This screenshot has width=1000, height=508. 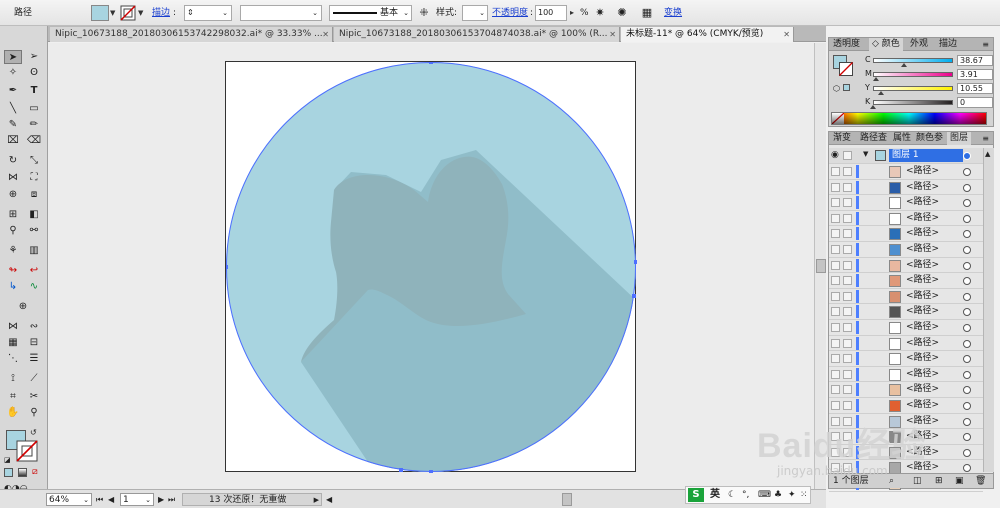 What do you see at coordinates (572, 13) in the screenshot?
I see `opacity-arrow-icon: ▸` at bounding box center [572, 13].